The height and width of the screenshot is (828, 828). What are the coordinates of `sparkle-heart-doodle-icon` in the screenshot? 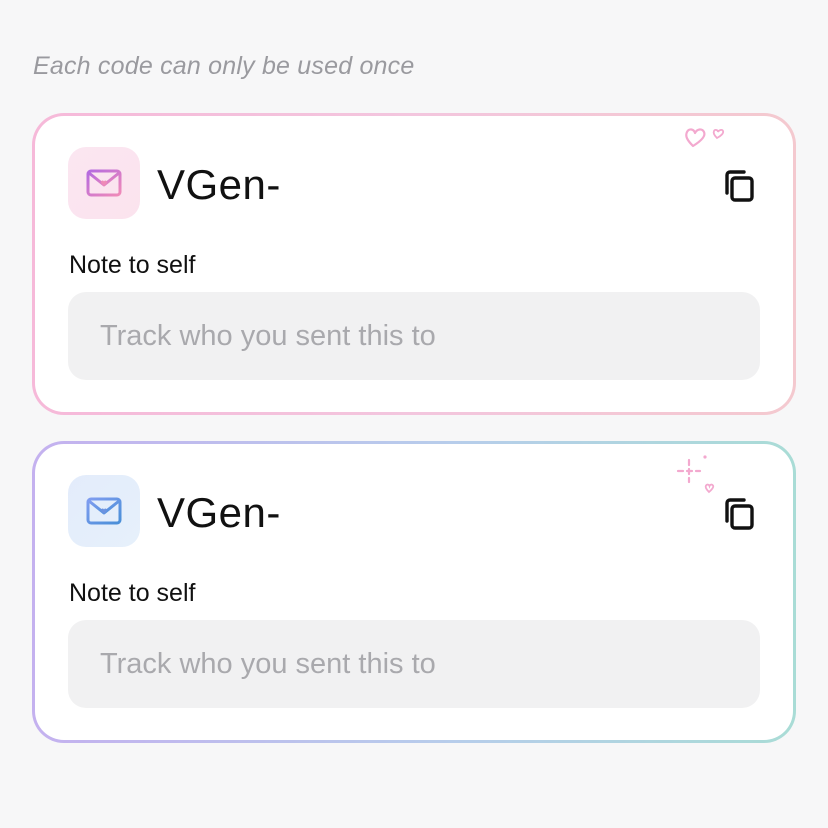 It's located at (695, 474).